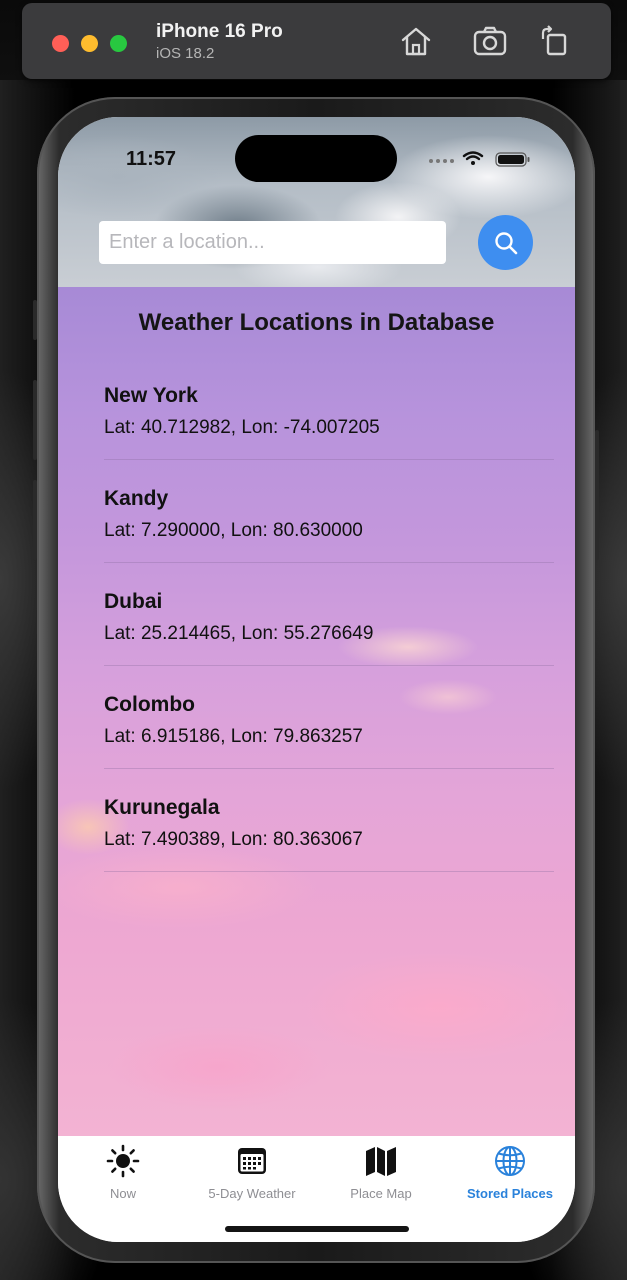 The height and width of the screenshot is (1280, 627). Describe the element at coordinates (239, 633) in the screenshot. I see `location-coords: Lat: 25.214465, Lon: 55.276649` at that location.